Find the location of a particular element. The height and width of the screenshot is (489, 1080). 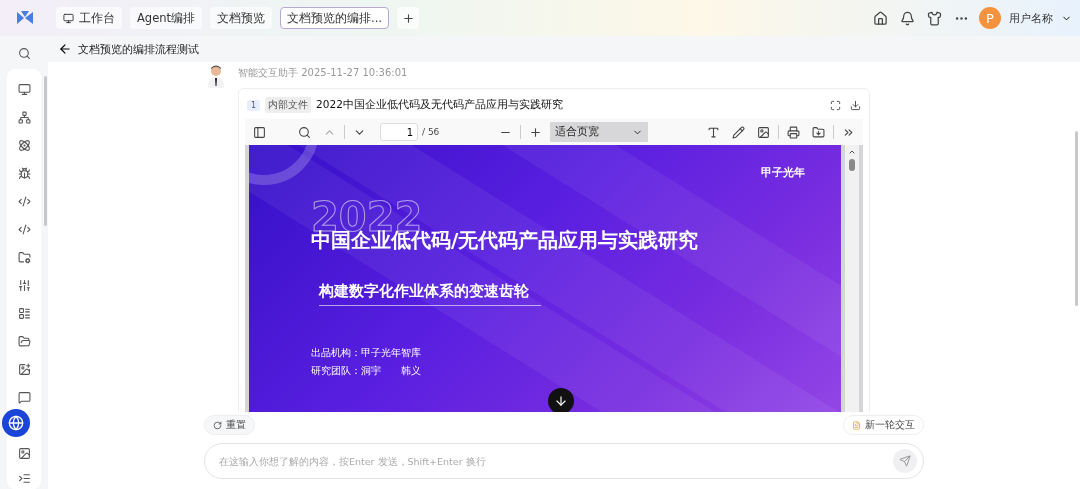

new-round-button: 新一轮交互 is located at coordinates (883, 425).